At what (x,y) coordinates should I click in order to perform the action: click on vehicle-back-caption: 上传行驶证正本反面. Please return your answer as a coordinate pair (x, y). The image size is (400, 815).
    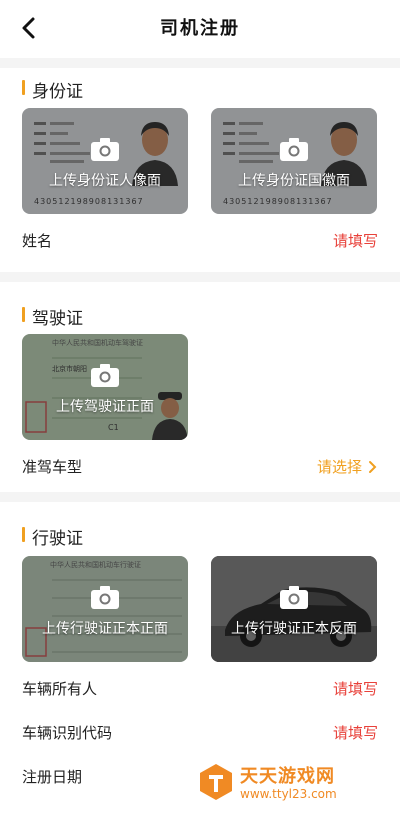
    Looking at the image, I should click on (294, 629).